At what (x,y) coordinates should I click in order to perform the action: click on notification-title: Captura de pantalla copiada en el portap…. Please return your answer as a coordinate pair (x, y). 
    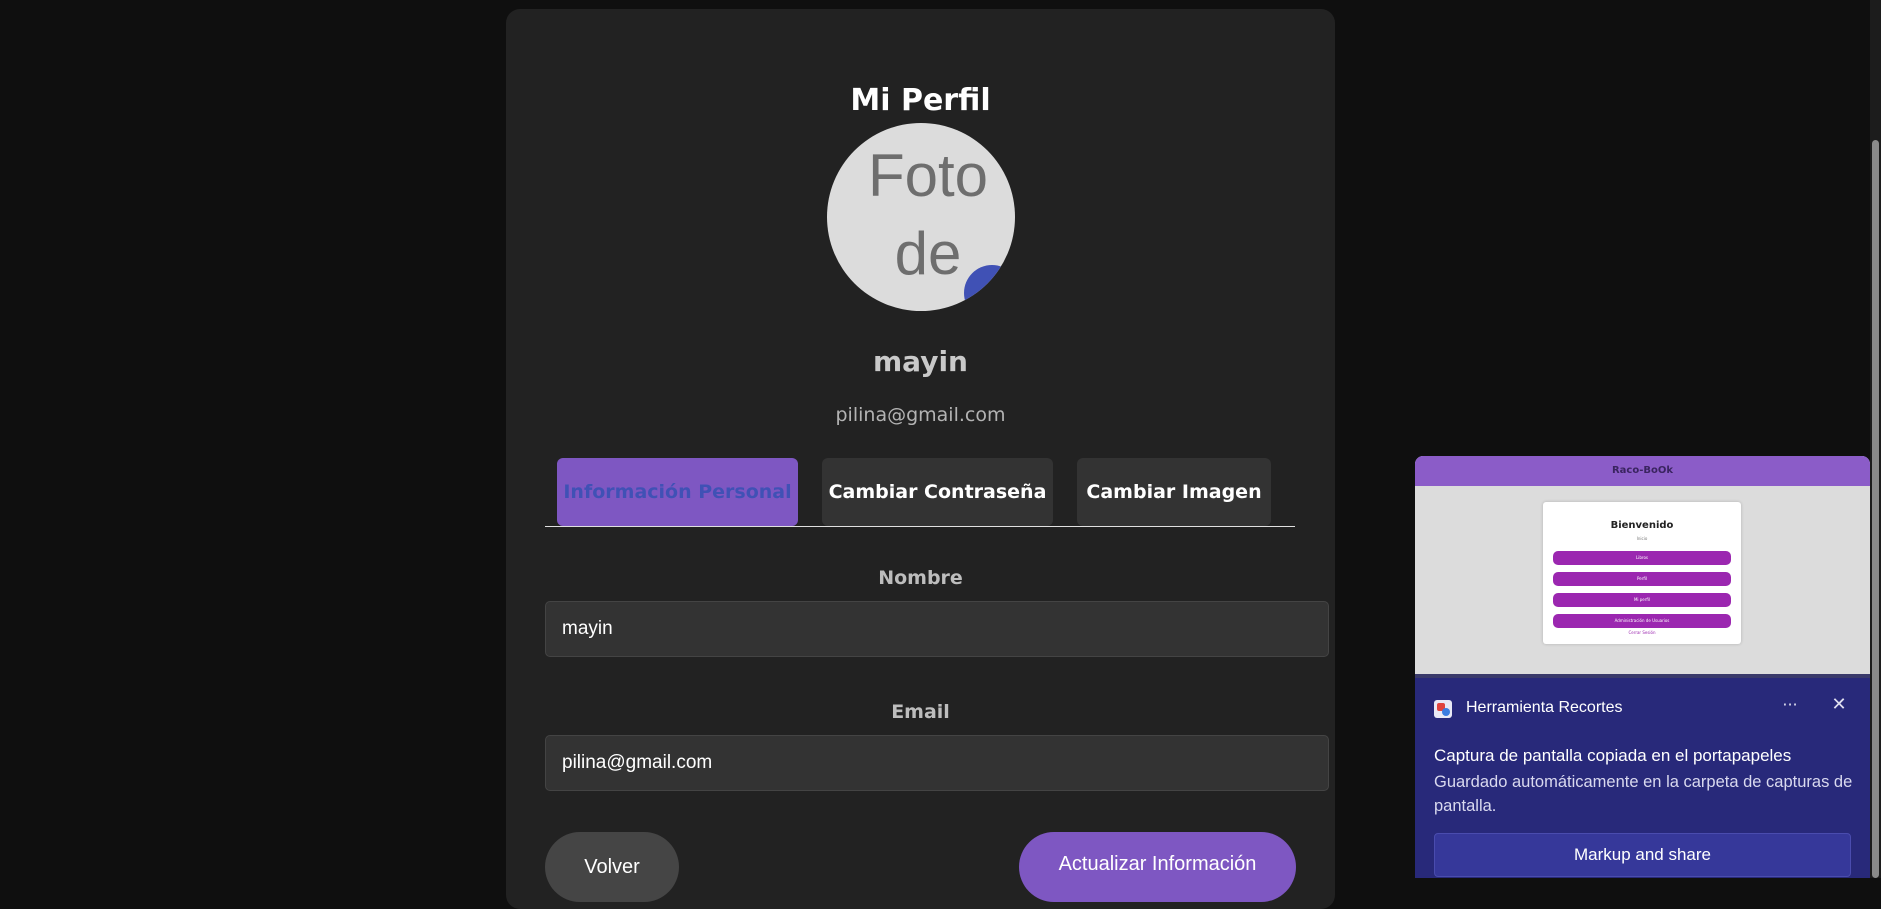
    Looking at the image, I should click on (1613, 755).